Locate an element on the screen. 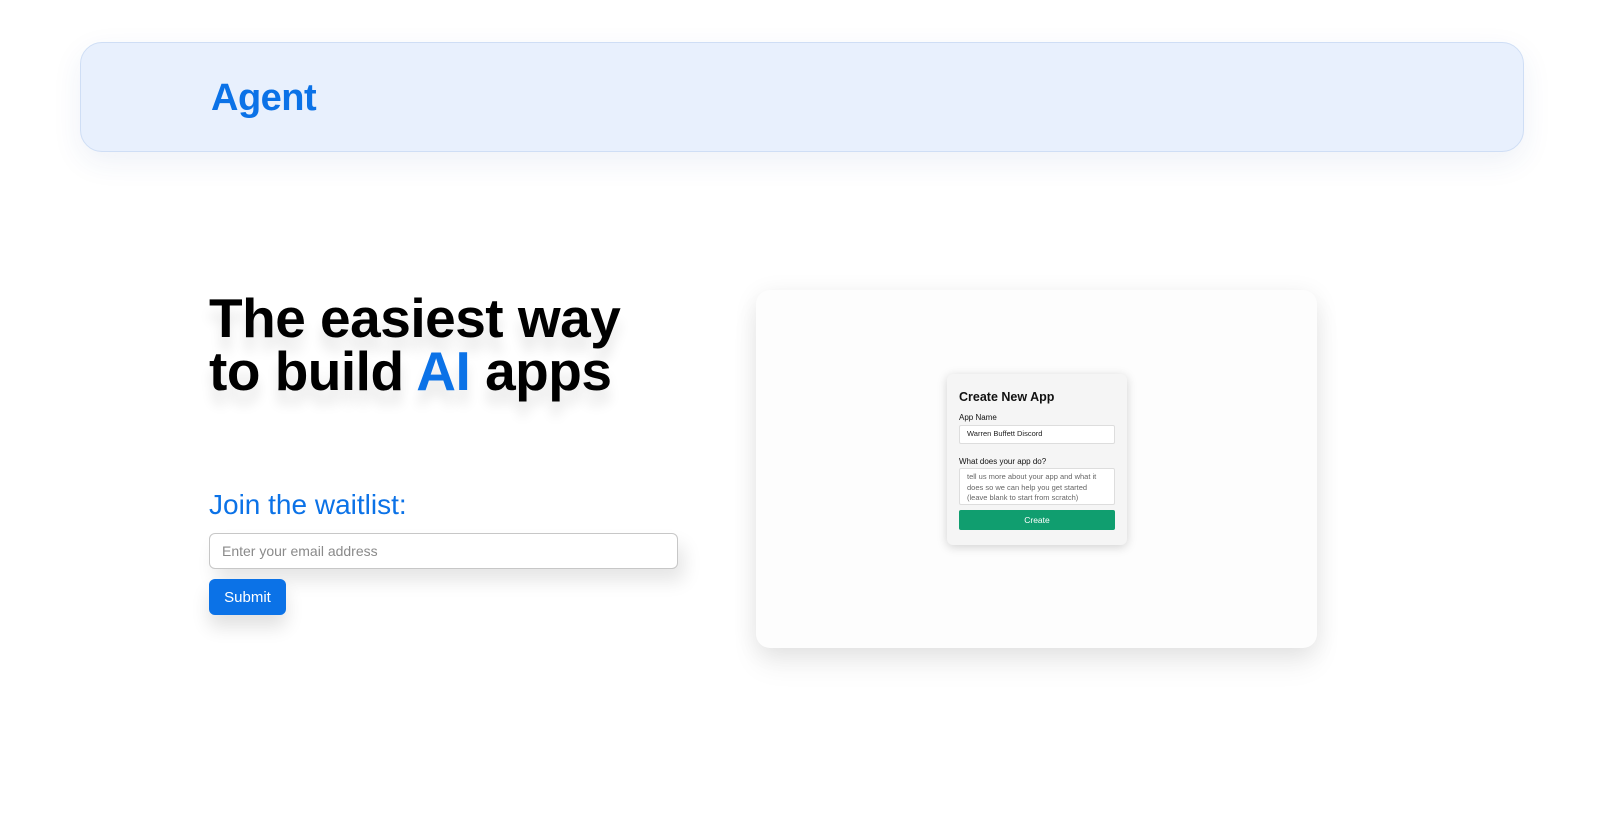  preview-create-button: Create is located at coordinates (1037, 520).